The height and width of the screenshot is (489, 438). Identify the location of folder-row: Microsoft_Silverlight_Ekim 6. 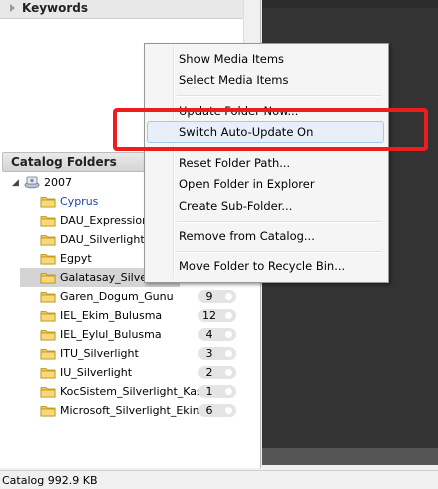
(141, 410).